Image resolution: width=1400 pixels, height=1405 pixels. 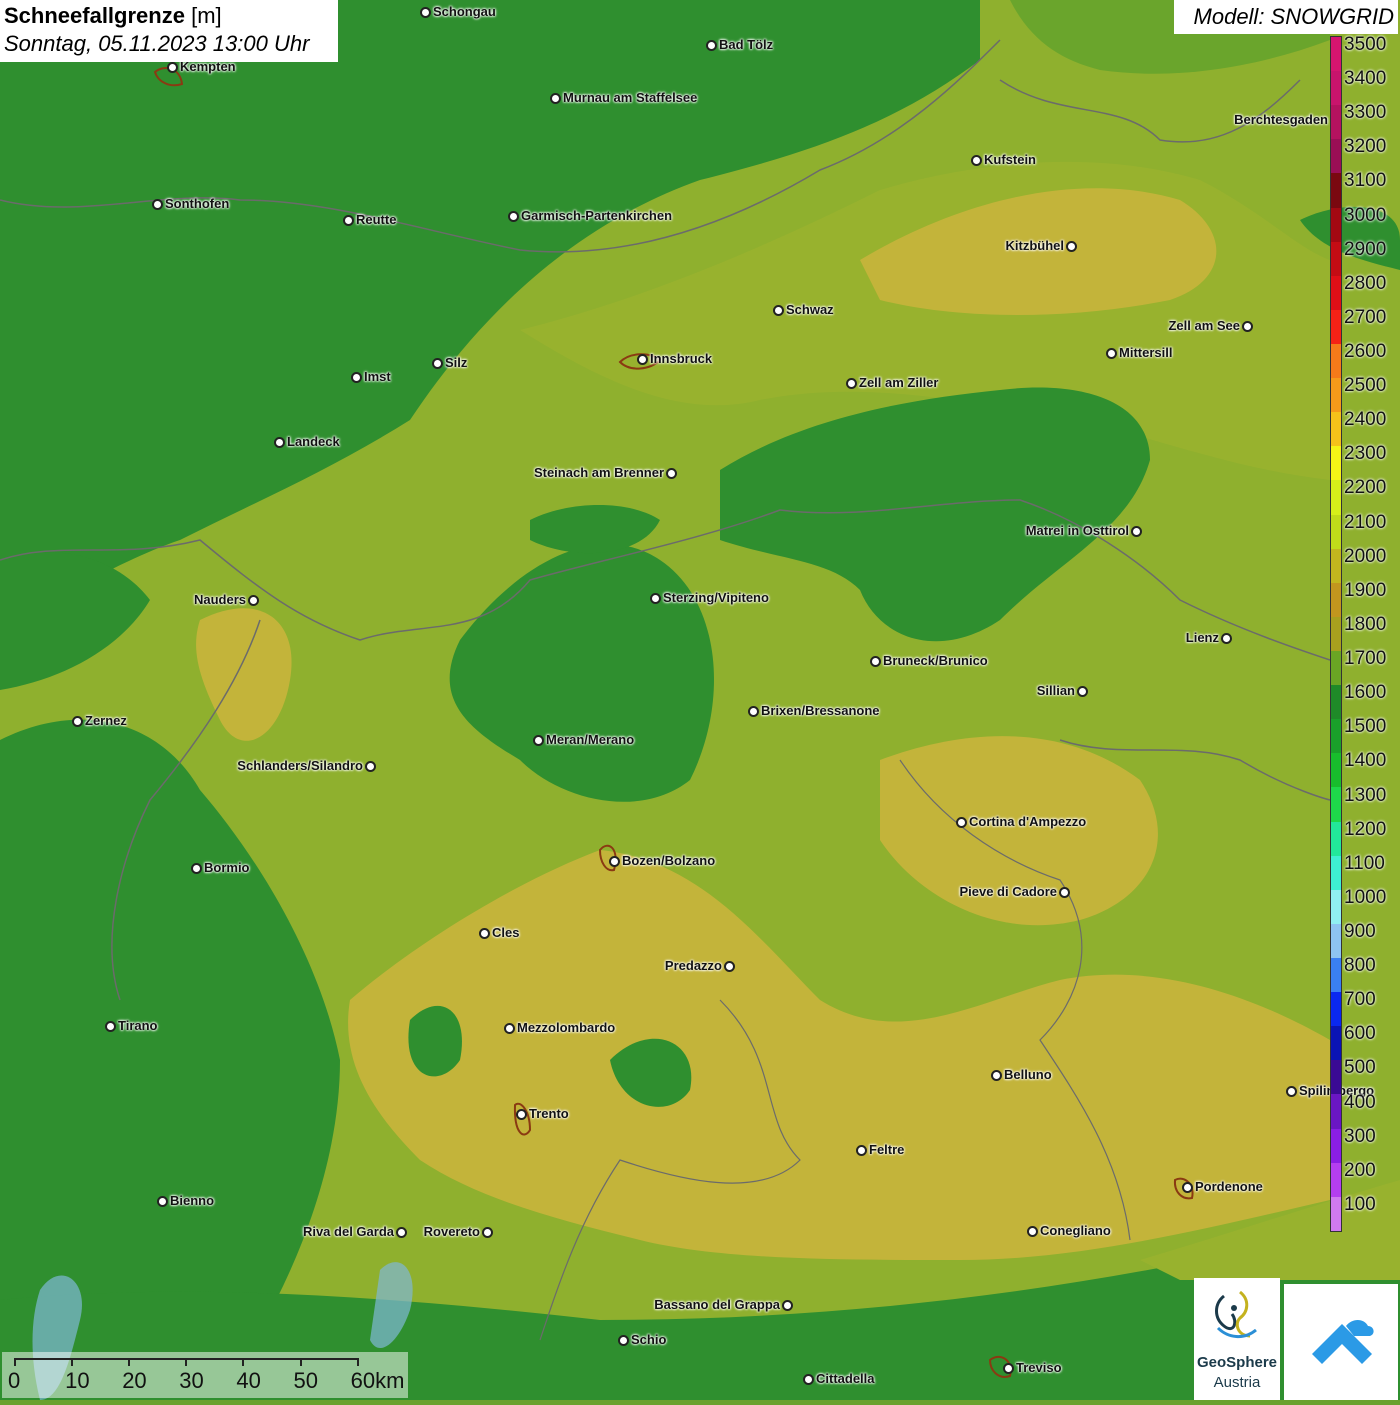 What do you see at coordinates (1365, 283) in the screenshot?
I see `legend-label: 2800` at bounding box center [1365, 283].